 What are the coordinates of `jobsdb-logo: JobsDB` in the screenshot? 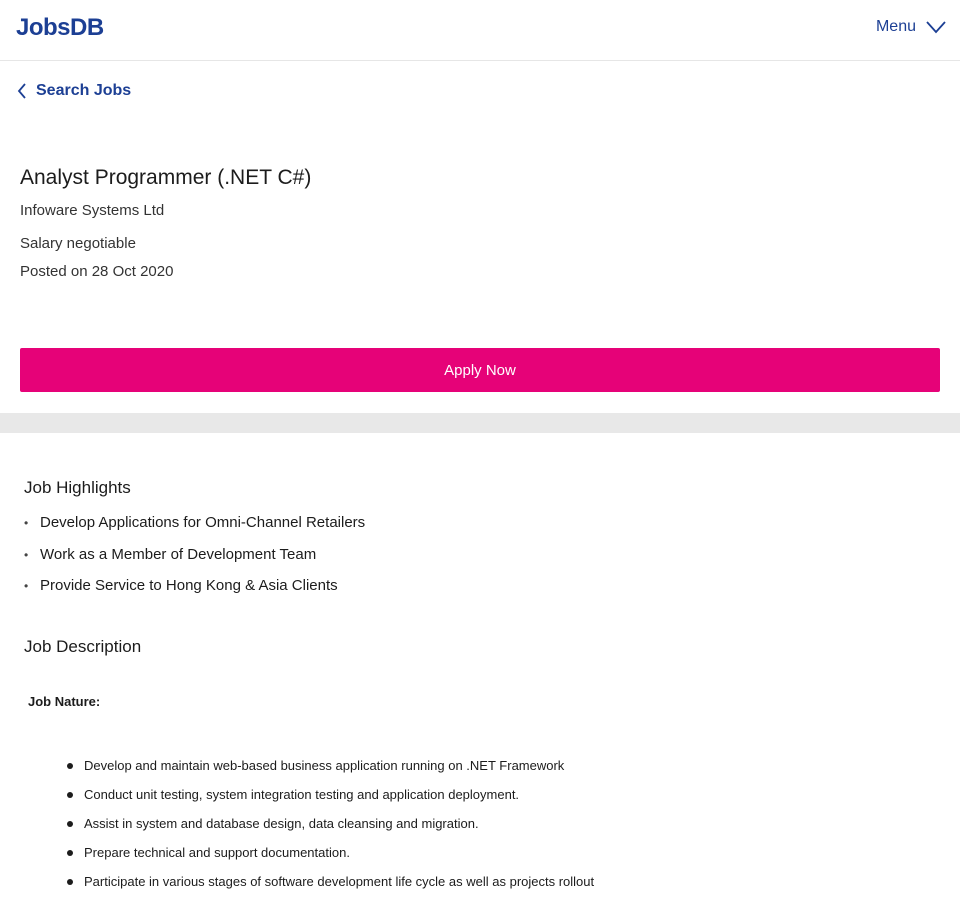 It's located at (60, 28).